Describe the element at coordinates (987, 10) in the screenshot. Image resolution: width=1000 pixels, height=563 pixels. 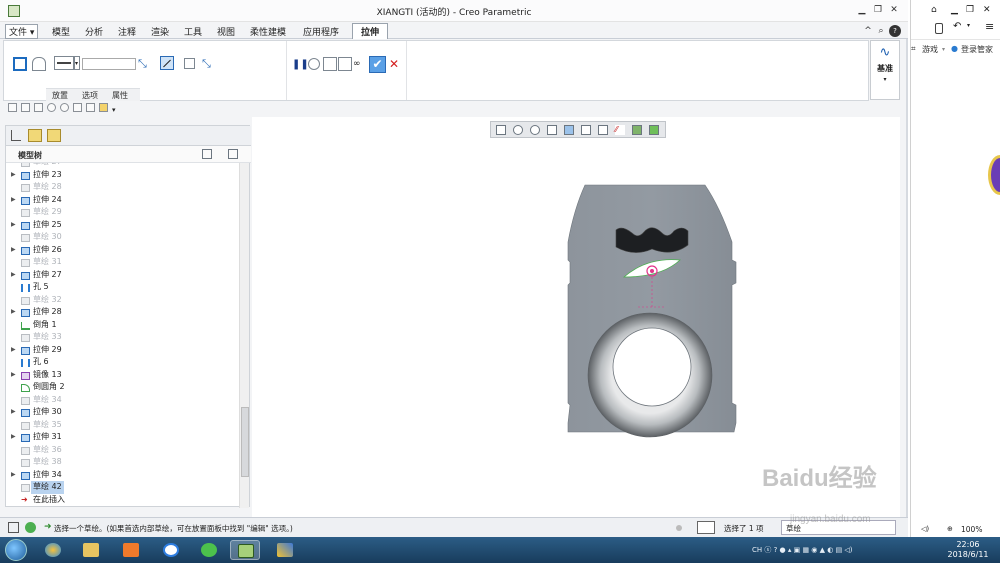
I see `close-browser-button: ✕` at that location.